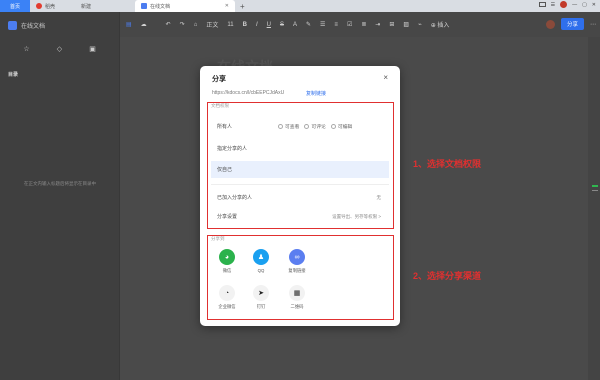 The width and height of the screenshot is (600, 380). I want to click on avatar, so click(564, 4).